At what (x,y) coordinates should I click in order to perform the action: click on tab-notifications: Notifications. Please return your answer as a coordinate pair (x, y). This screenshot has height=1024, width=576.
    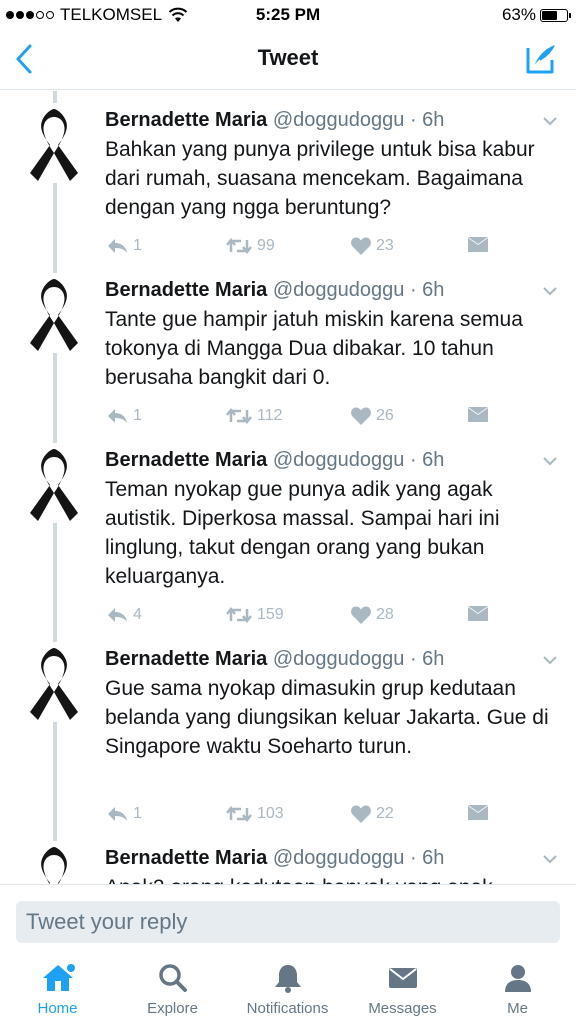
    Looking at the image, I should click on (287, 992).